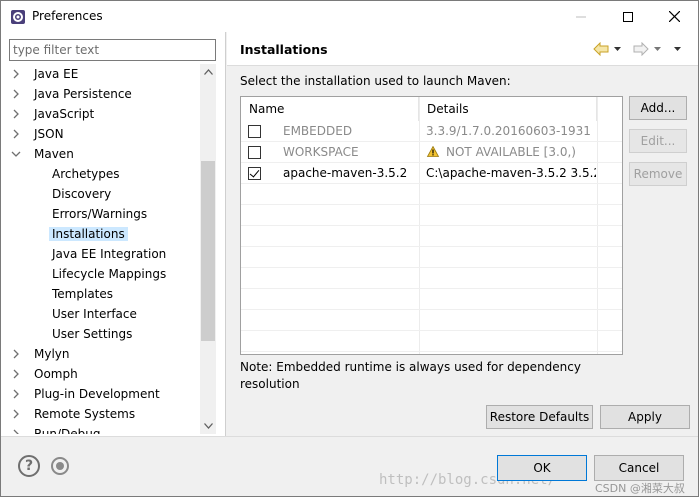 The height and width of the screenshot is (497, 699). I want to click on tree-item: Errors/Warnings, so click(99, 214).